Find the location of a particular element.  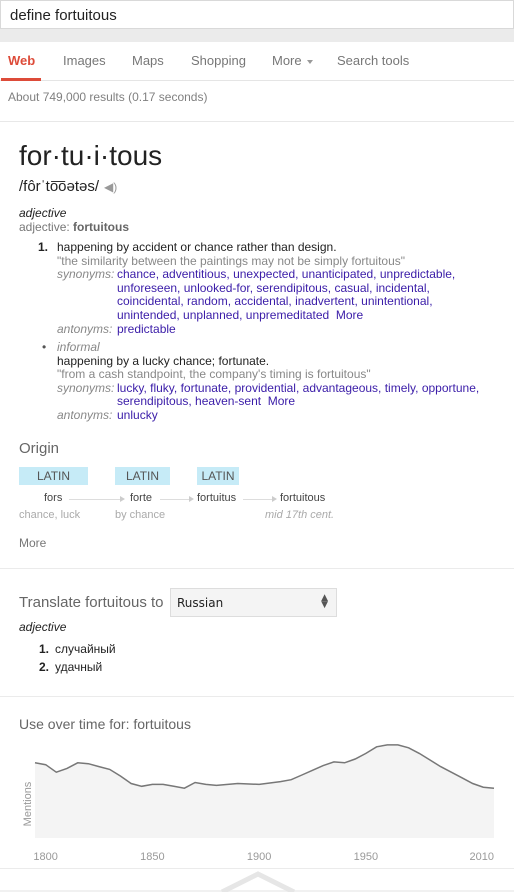

translate-pos: adjective is located at coordinates (43, 627).